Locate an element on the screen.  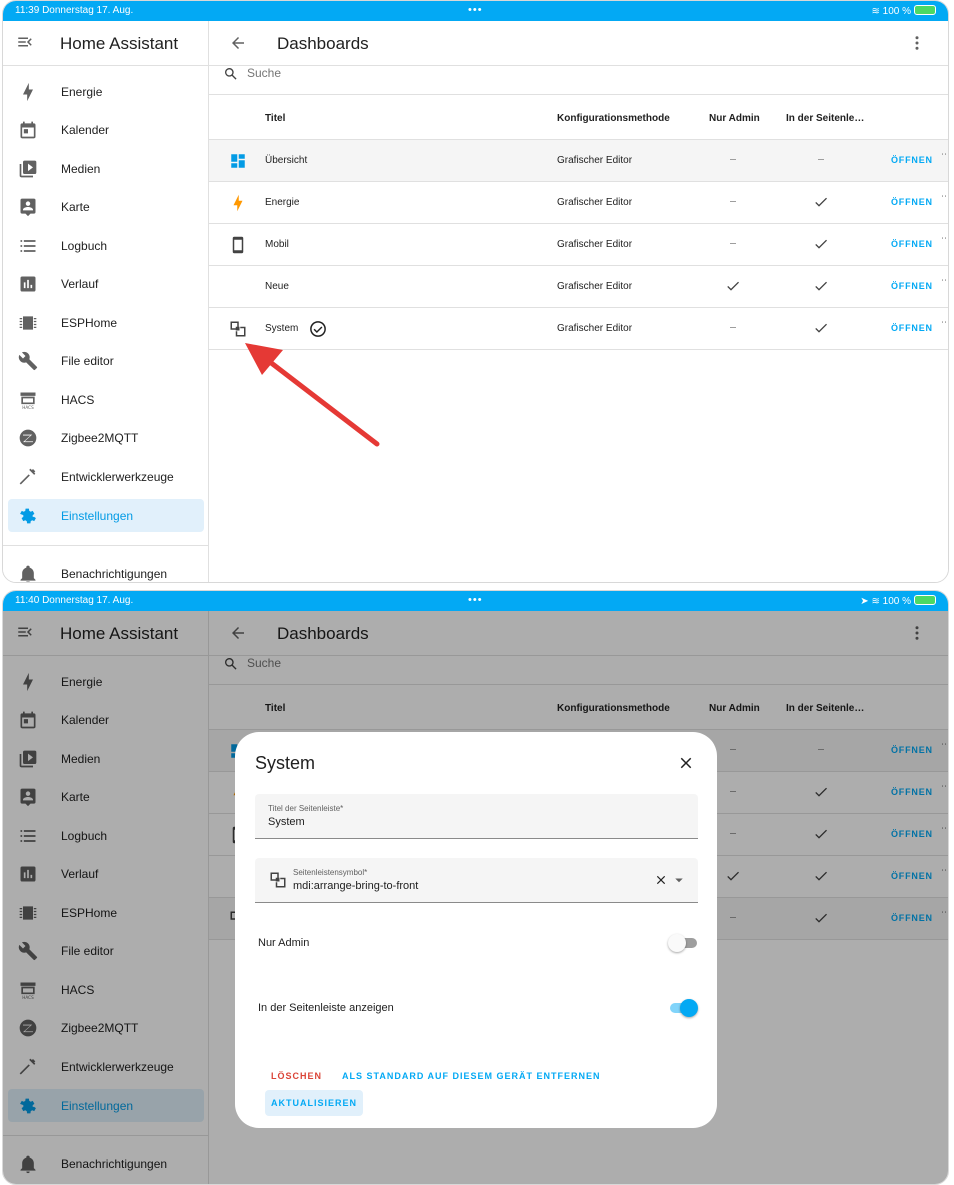
sidebar-item-label: File editor is located at coordinates (87, 361).